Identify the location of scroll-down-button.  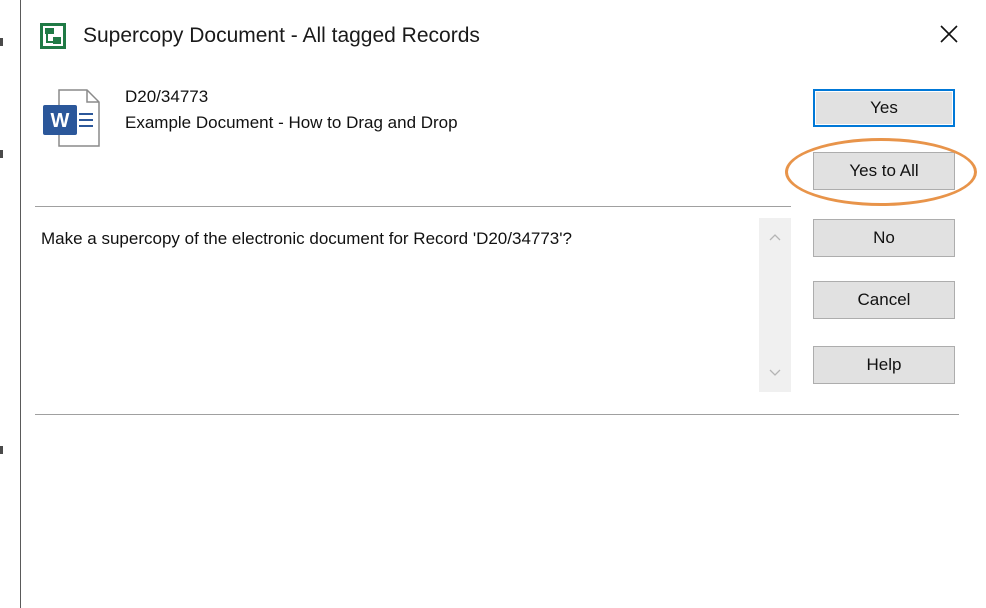
(775, 373).